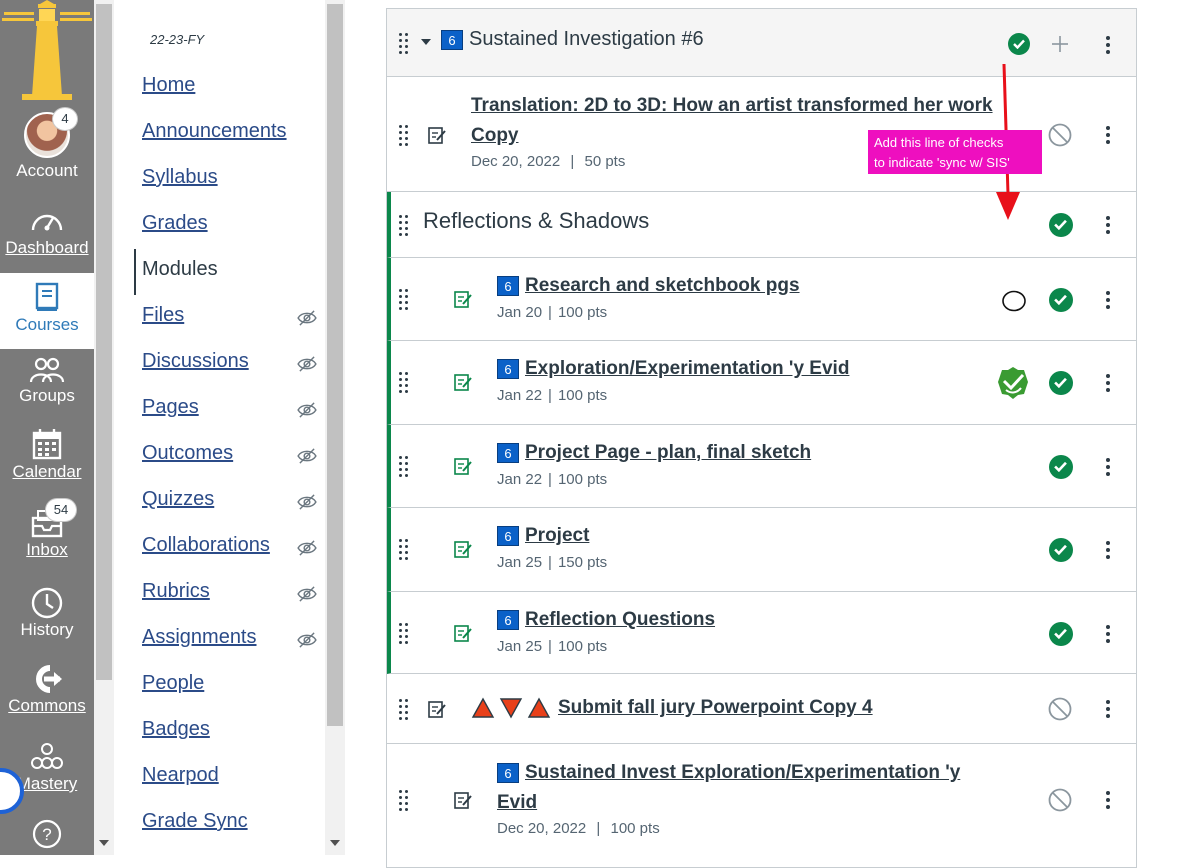 Image resolution: width=1177 pixels, height=868 pixels. I want to click on integration-check-icon, so click(1013, 383).